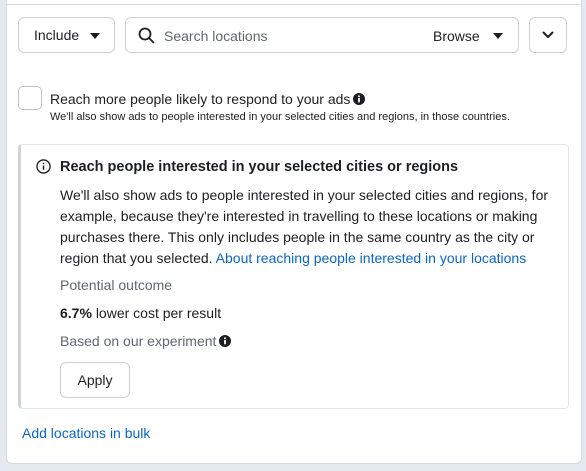 Image resolution: width=586 pixels, height=471 pixels. I want to click on include-dropdown: Include, so click(66, 35).